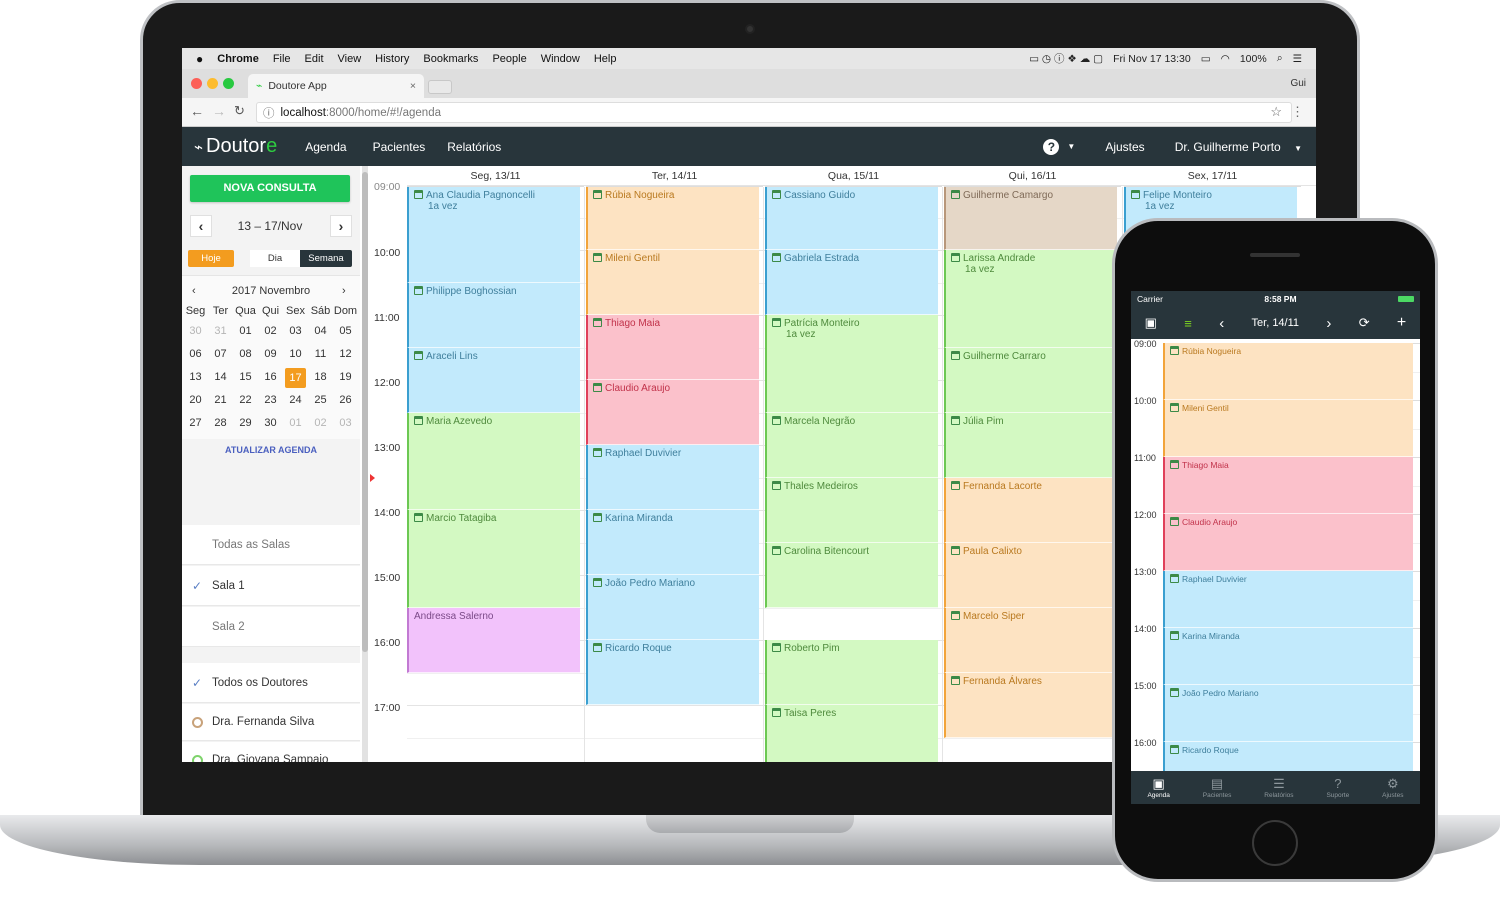 Image resolution: width=1500 pixels, height=924 pixels. What do you see at coordinates (1288, 542) in the screenshot?
I see `phone-appointment: Claudio Araujo` at bounding box center [1288, 542].